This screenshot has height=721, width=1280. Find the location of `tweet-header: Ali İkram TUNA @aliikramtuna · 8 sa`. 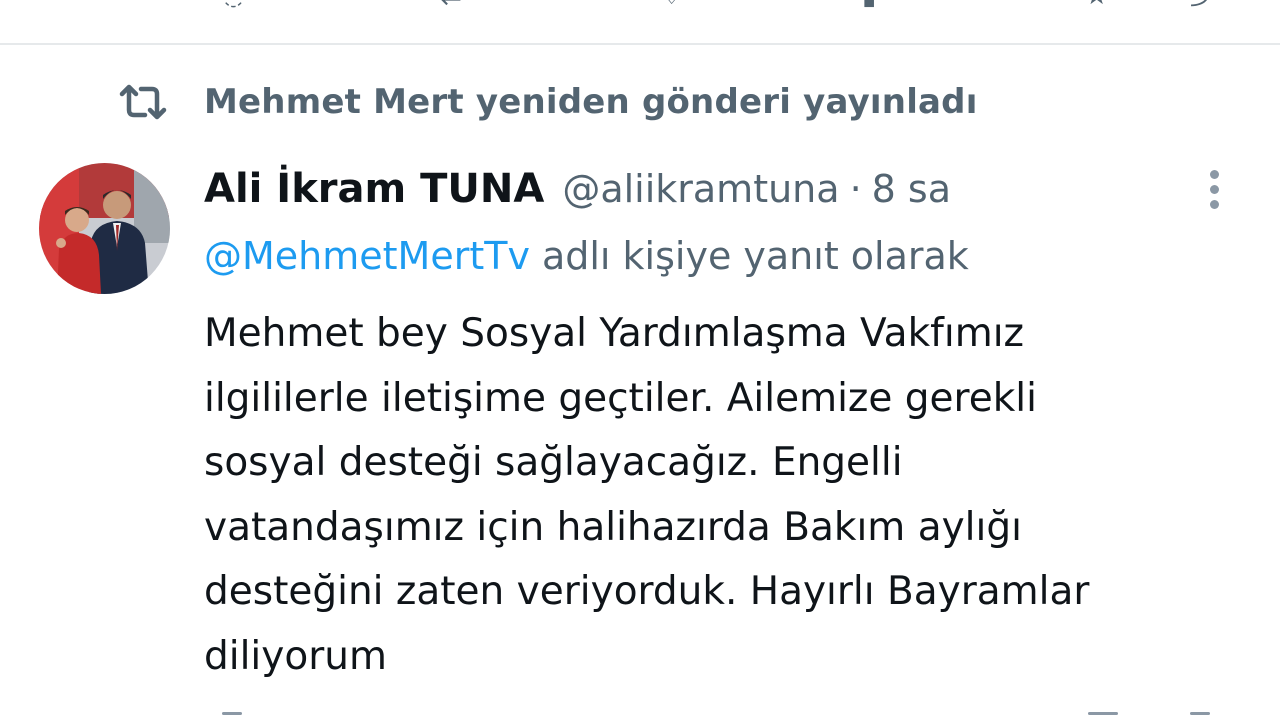

tweet-header: Ali İkram TUNA @aliikramtuna · 8 sa is located at coordinates (577, 189).